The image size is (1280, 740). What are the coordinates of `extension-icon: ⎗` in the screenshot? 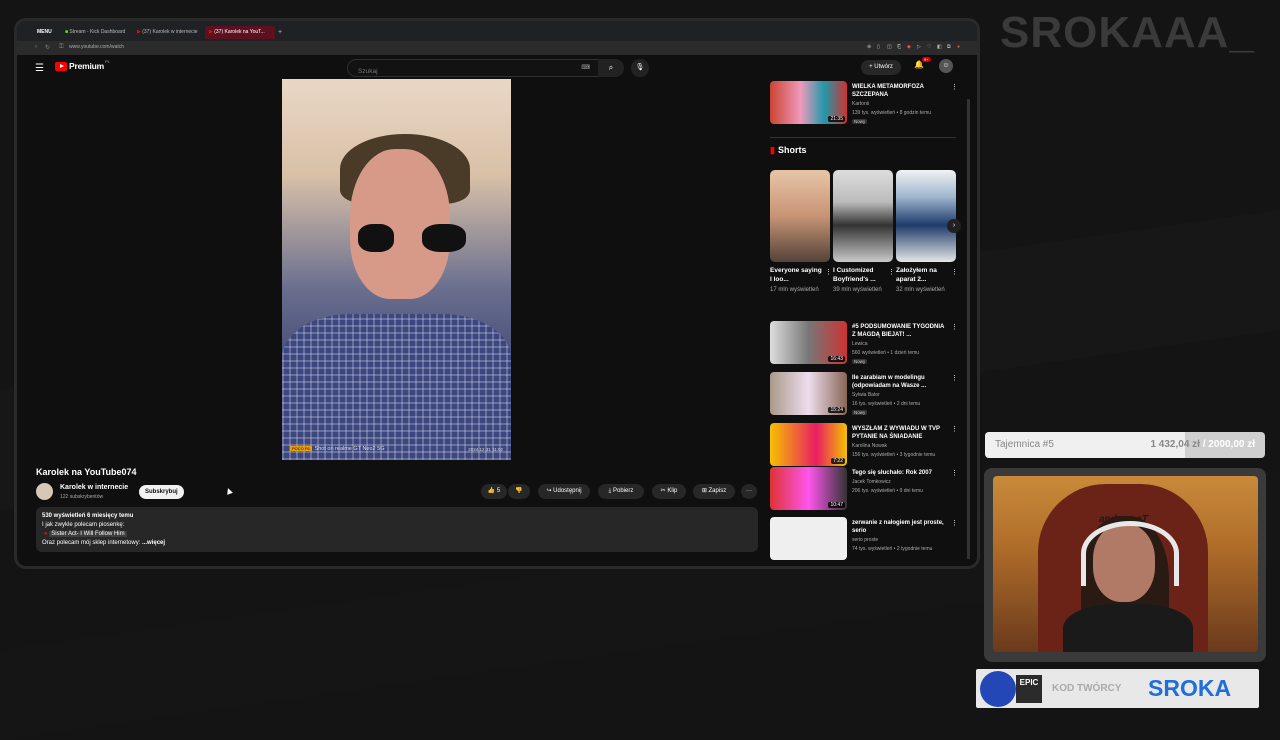 It's located at (899, 47).